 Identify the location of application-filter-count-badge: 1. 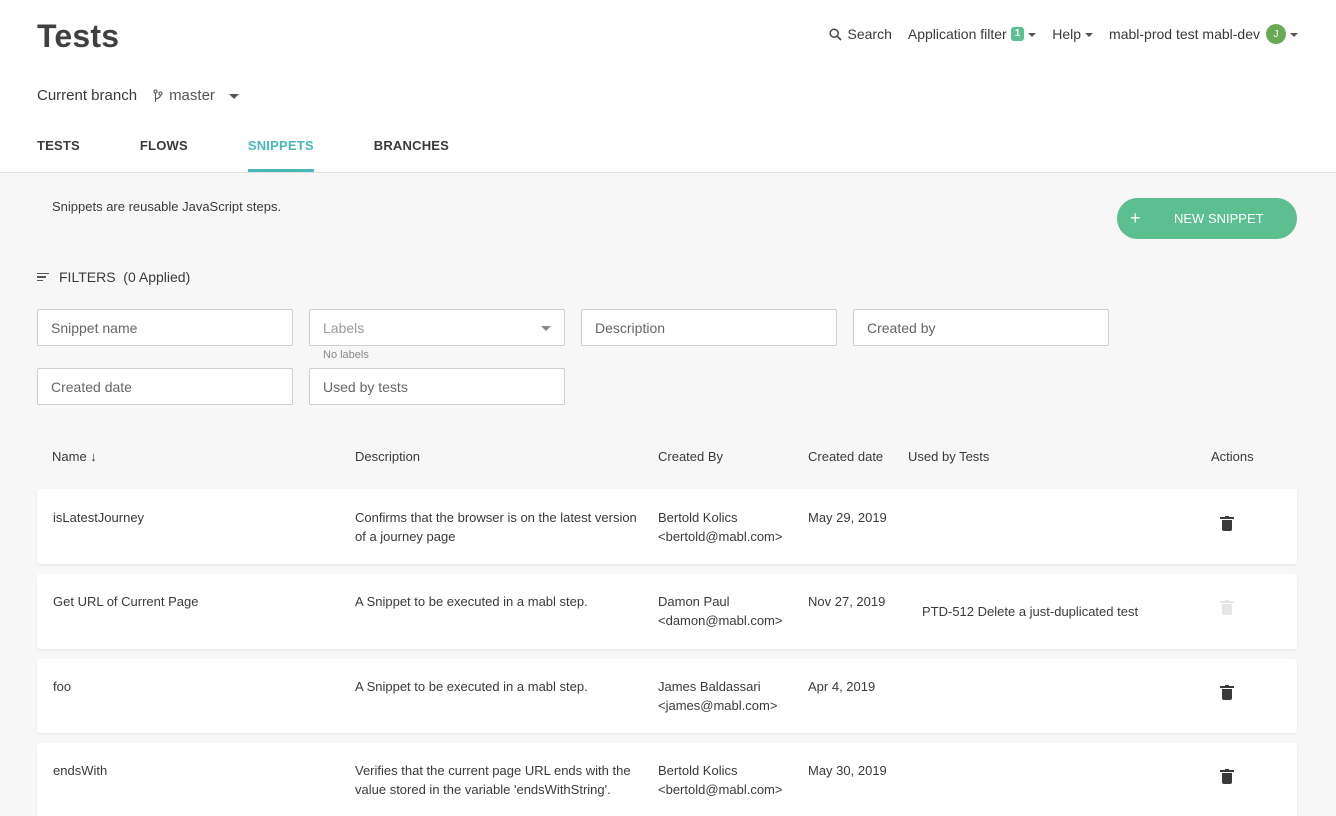
(1017, 34).